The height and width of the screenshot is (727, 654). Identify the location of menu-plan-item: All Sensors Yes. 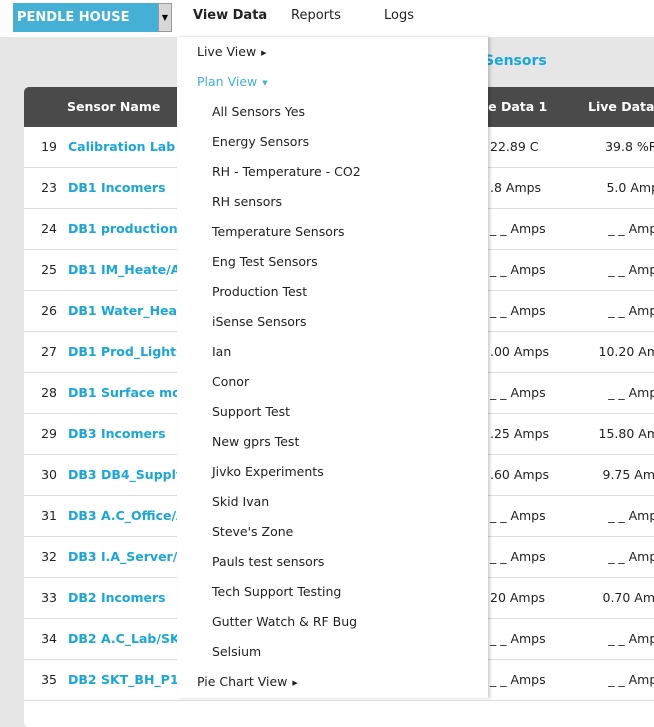
(258, 111).